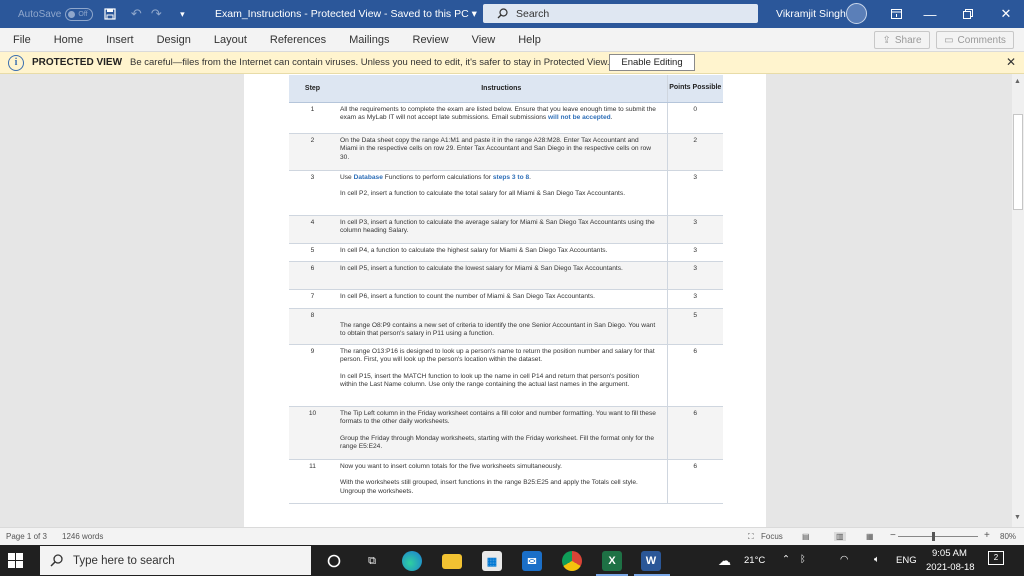  I want to click on notification-icon: 2, so click(996, 558).